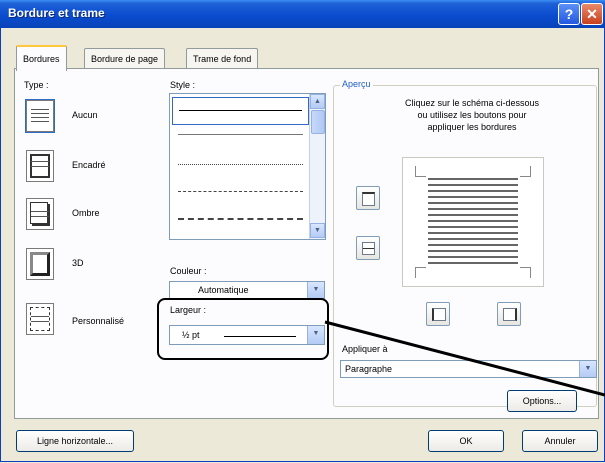 This screenshot has width=605, height=463. I want to click on ok-button: OK, so click(466, 441).